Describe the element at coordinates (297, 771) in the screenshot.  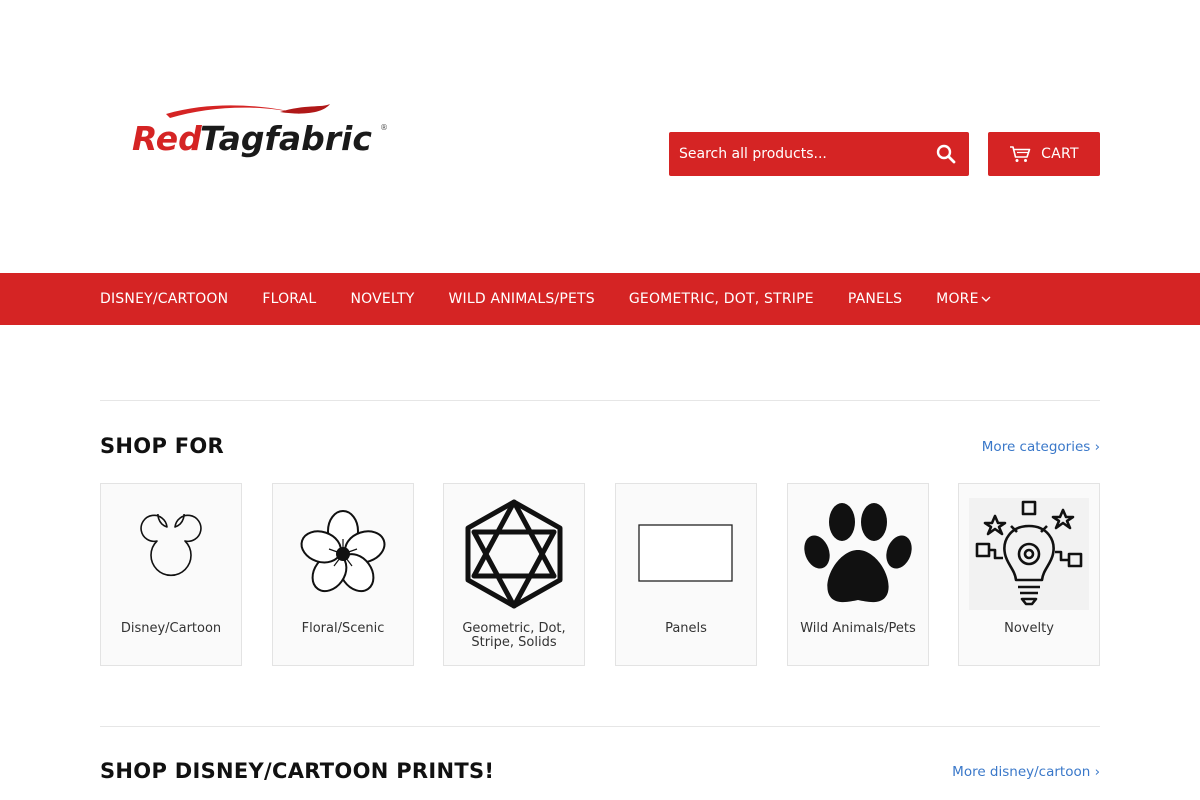
I see `section-title-disney-prints: SHOP DISNEY/CARTOON PRINTS!` at that location.